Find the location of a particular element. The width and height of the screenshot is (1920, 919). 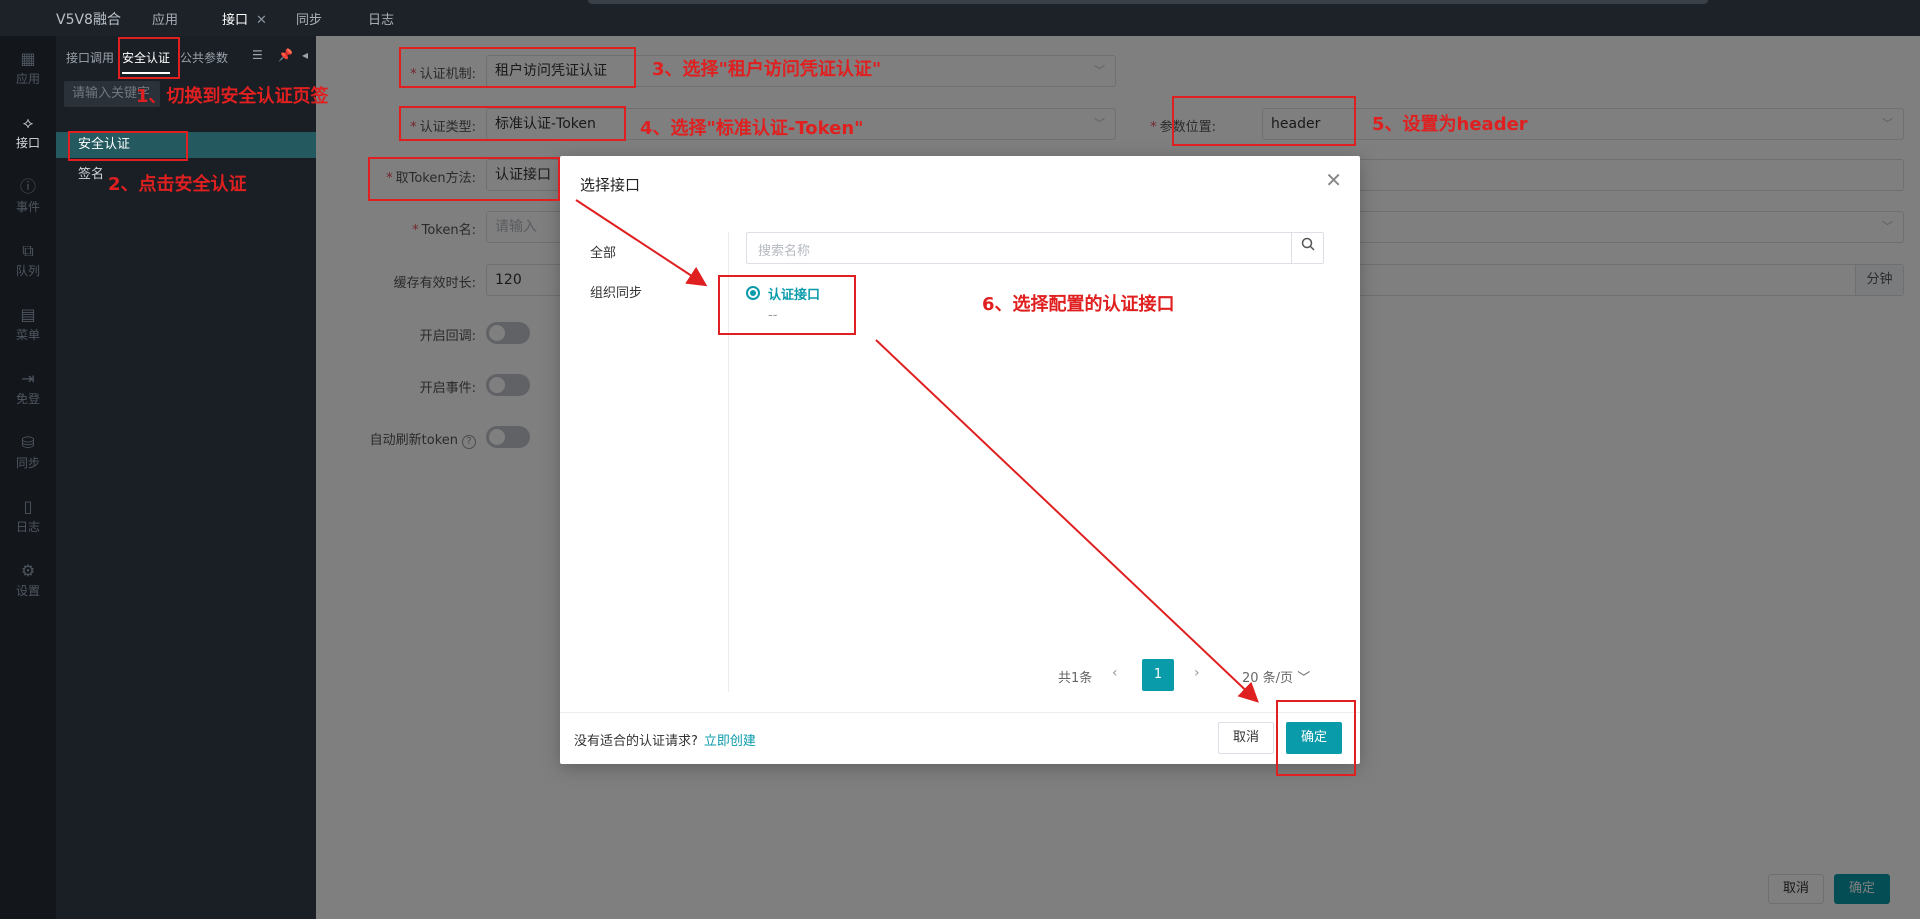

grid-icon: ▦ is located at coordinates (28, 58).